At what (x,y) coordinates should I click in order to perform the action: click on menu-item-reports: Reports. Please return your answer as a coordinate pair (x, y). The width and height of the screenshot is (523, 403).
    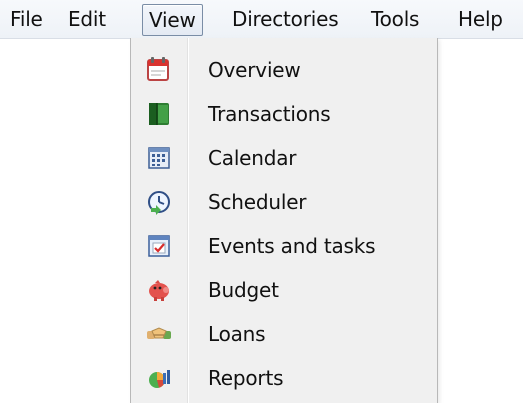
    Looking at the image, I should click on (284, 378).